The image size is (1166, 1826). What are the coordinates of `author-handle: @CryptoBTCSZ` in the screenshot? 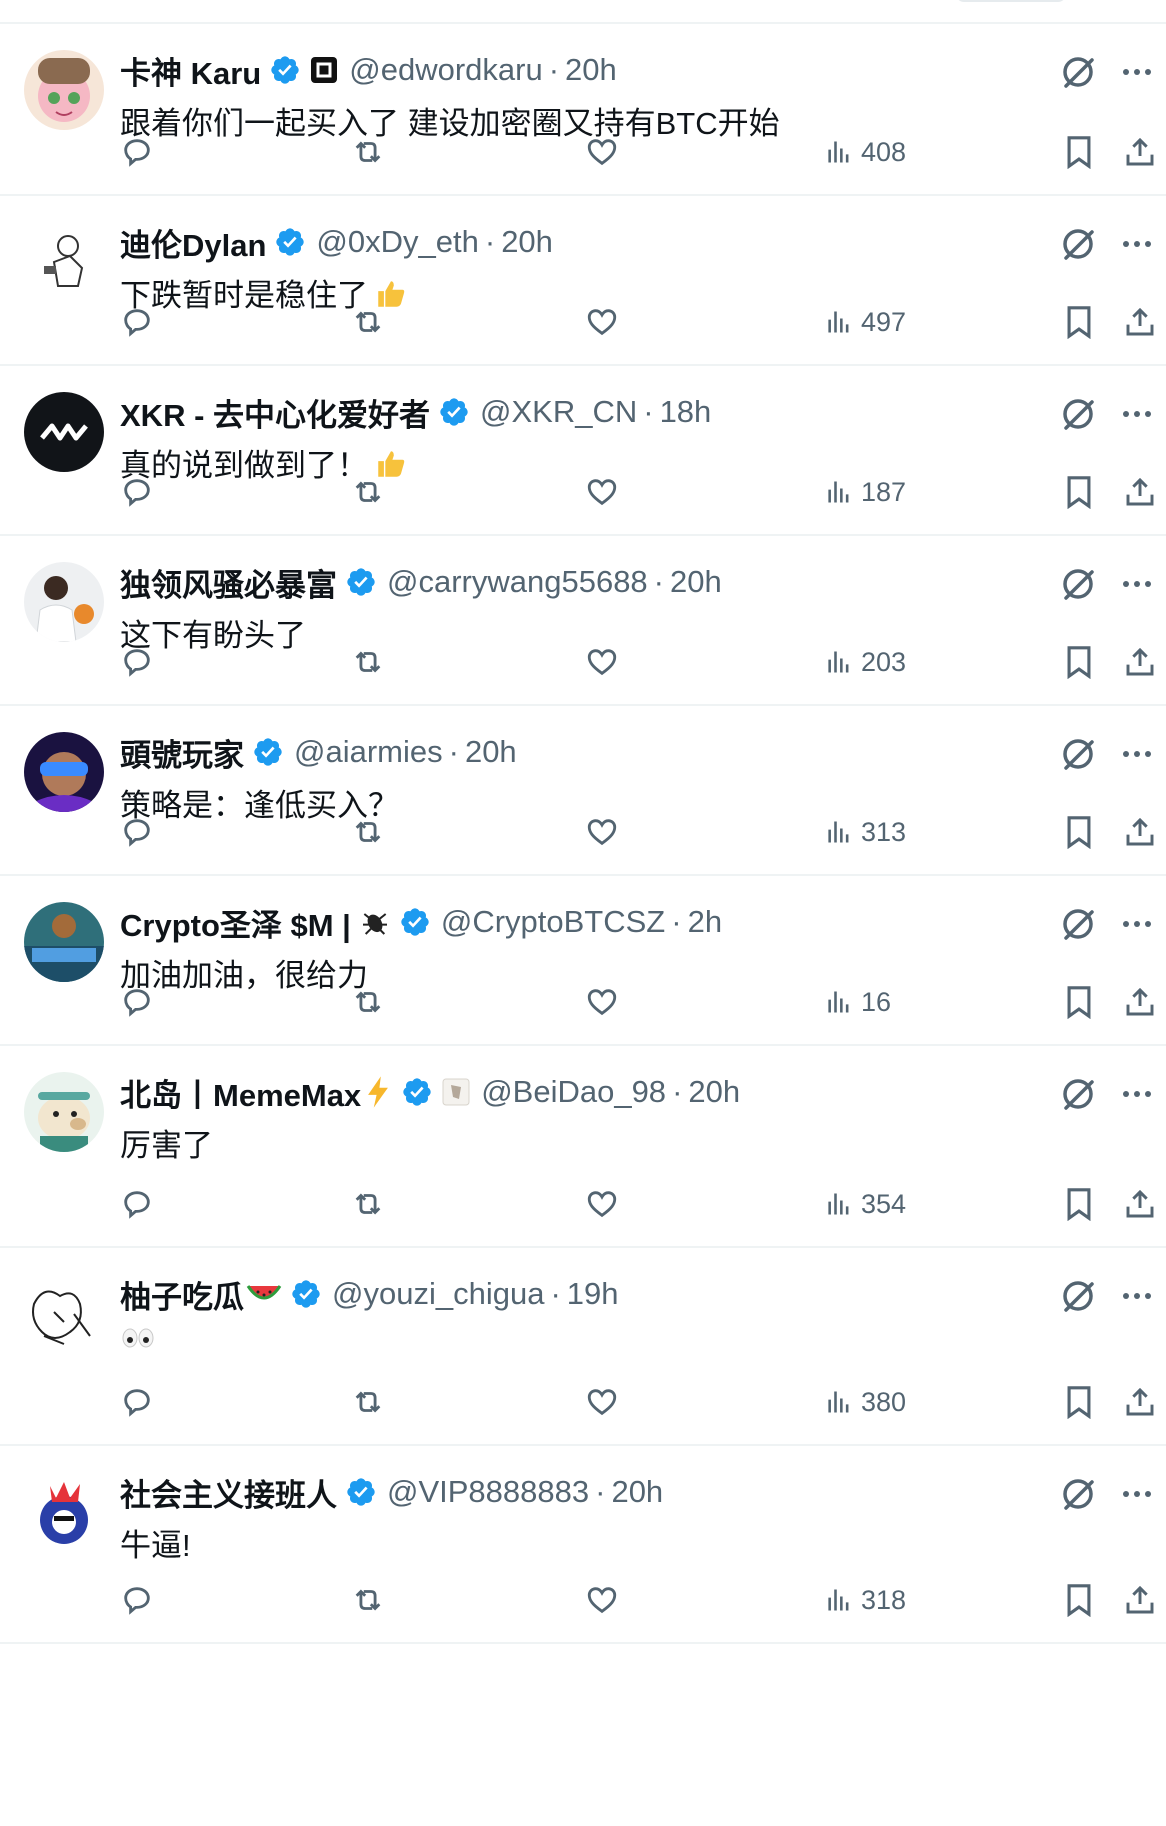 It's located at (553, 922).